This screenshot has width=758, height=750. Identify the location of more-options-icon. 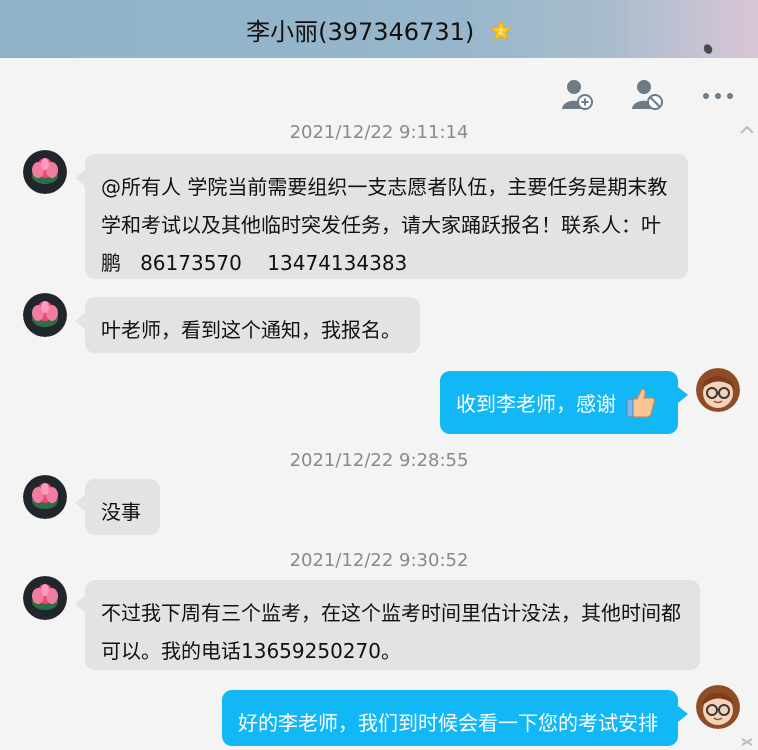
(718, 96).